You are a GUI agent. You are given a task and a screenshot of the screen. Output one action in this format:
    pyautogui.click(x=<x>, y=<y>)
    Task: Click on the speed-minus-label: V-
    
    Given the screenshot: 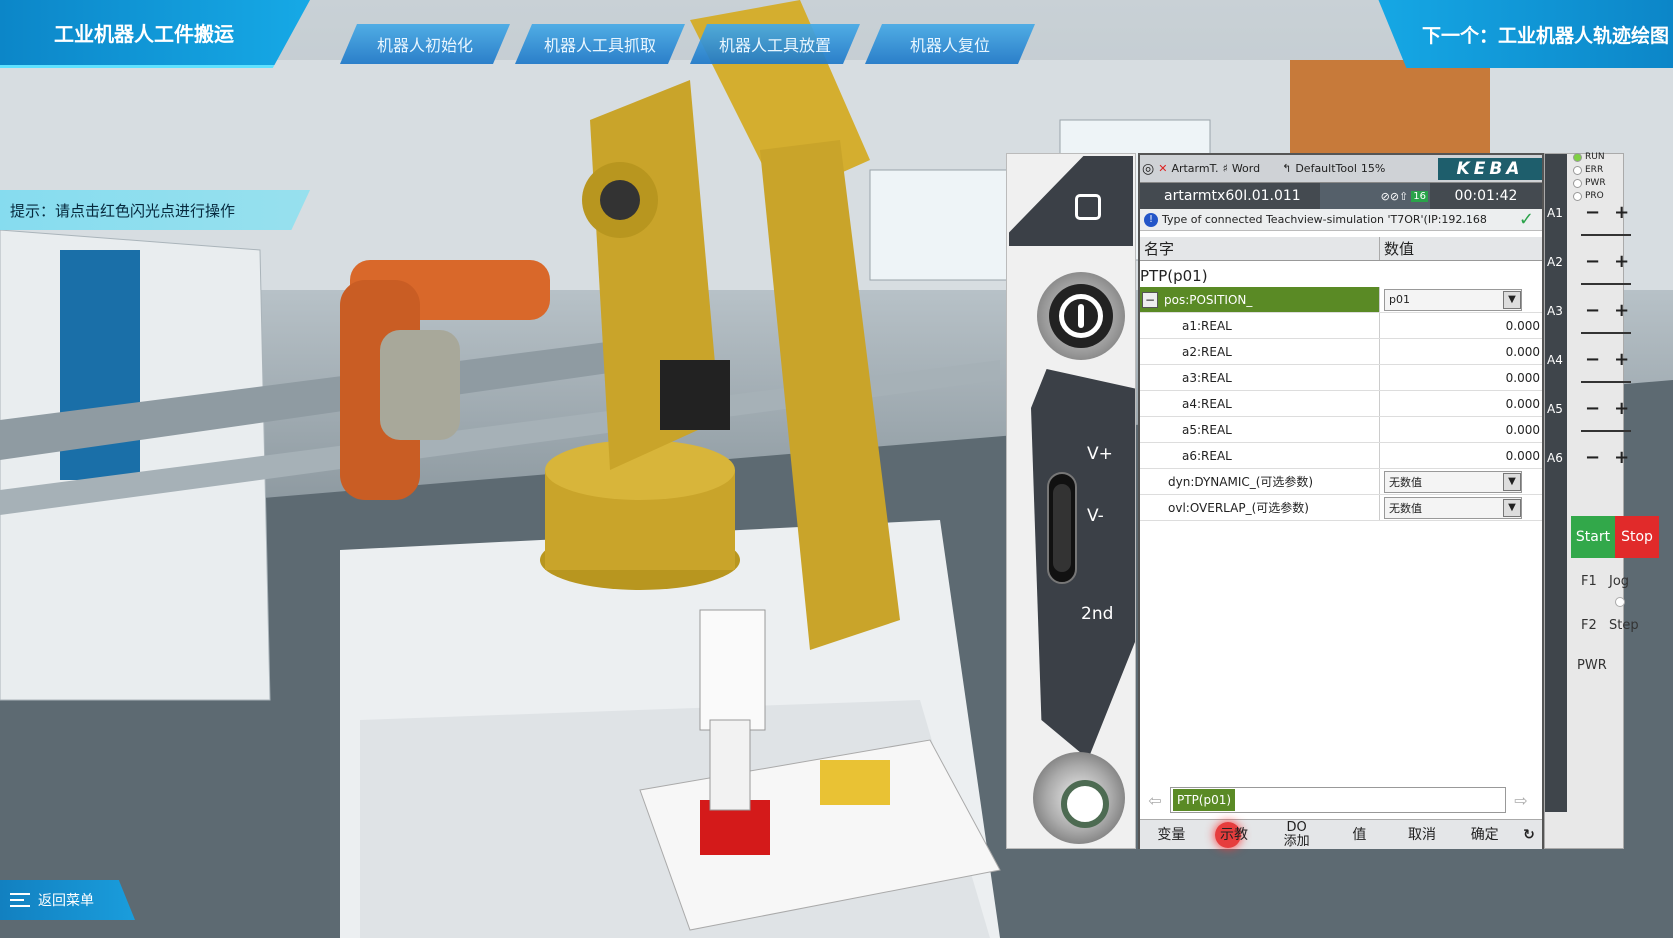 What is the action you would take?
    pyautogui.click(x=1095, y=516)
    